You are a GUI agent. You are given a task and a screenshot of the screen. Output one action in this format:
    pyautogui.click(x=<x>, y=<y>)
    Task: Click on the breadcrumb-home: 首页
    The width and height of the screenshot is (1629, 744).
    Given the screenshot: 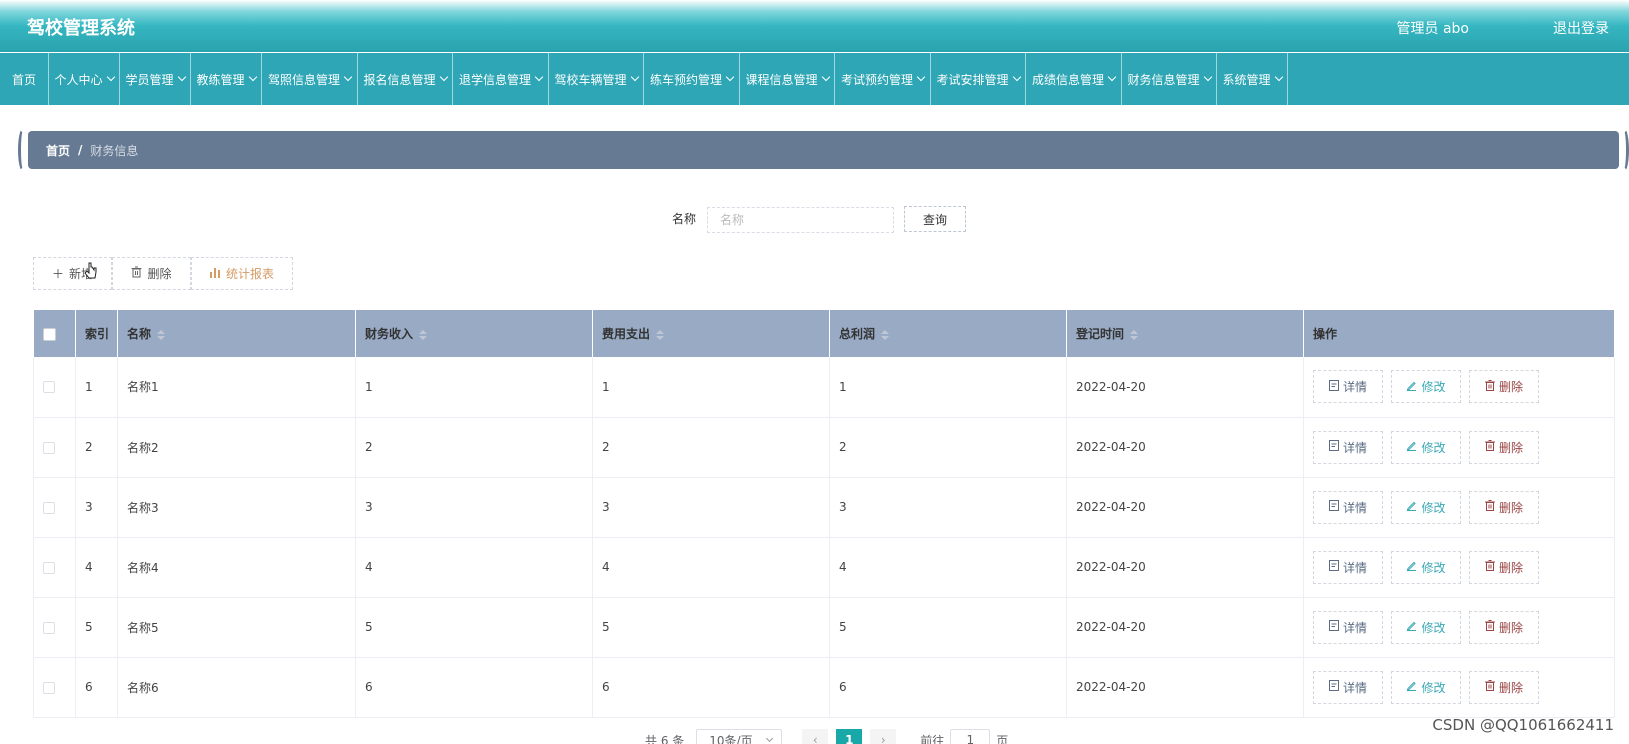 What is the action you would take?
    pyautogui.click(x=58, y=150)
    